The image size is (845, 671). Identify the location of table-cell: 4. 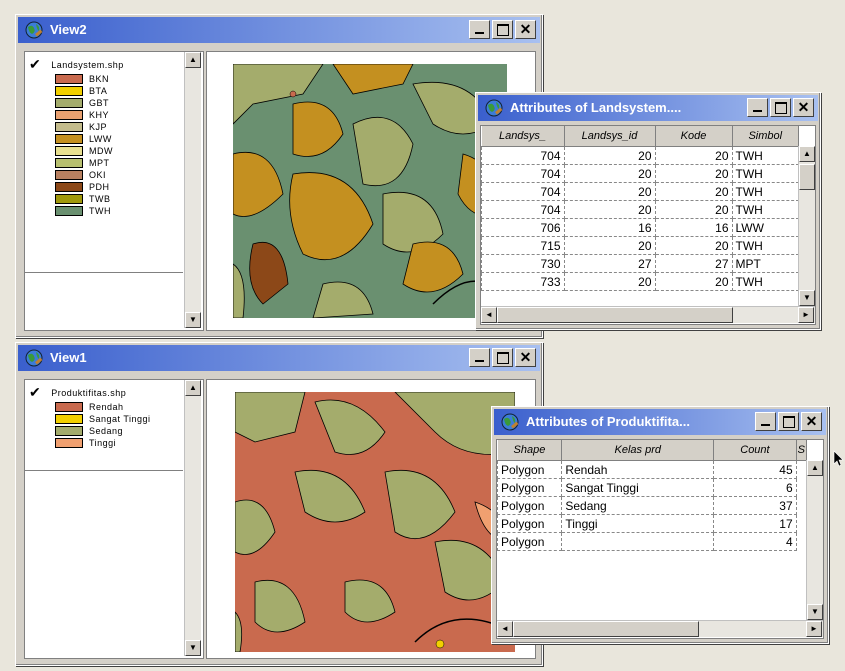
(755, 541).